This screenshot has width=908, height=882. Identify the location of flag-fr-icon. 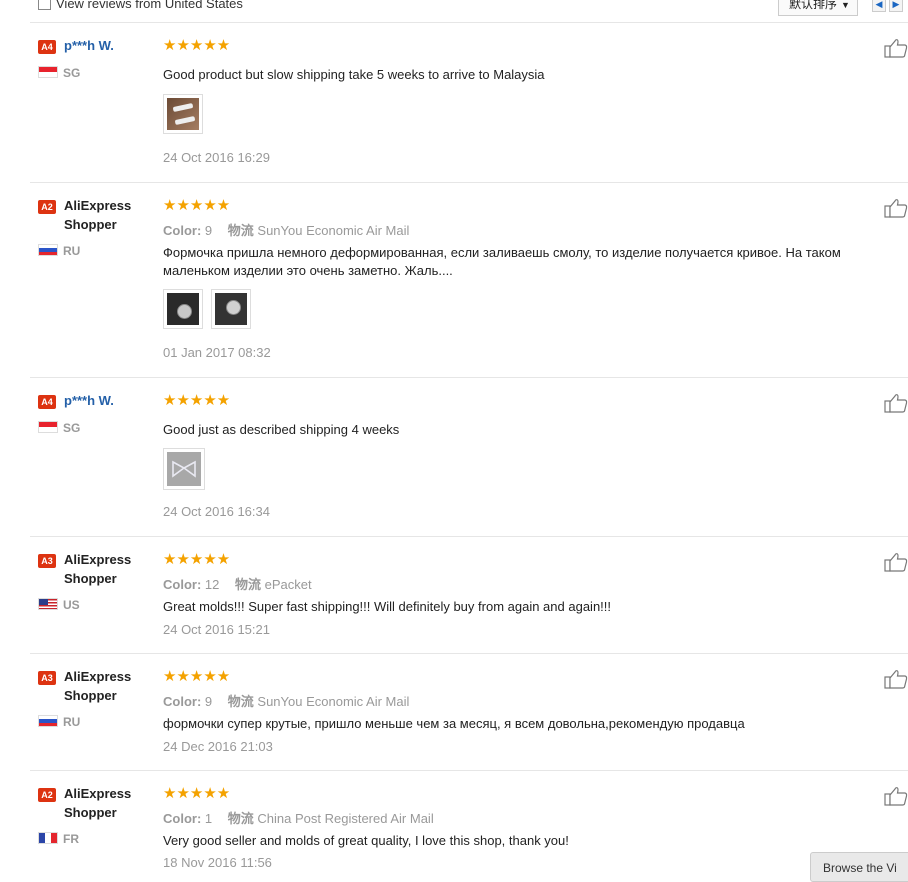
(48, 838).